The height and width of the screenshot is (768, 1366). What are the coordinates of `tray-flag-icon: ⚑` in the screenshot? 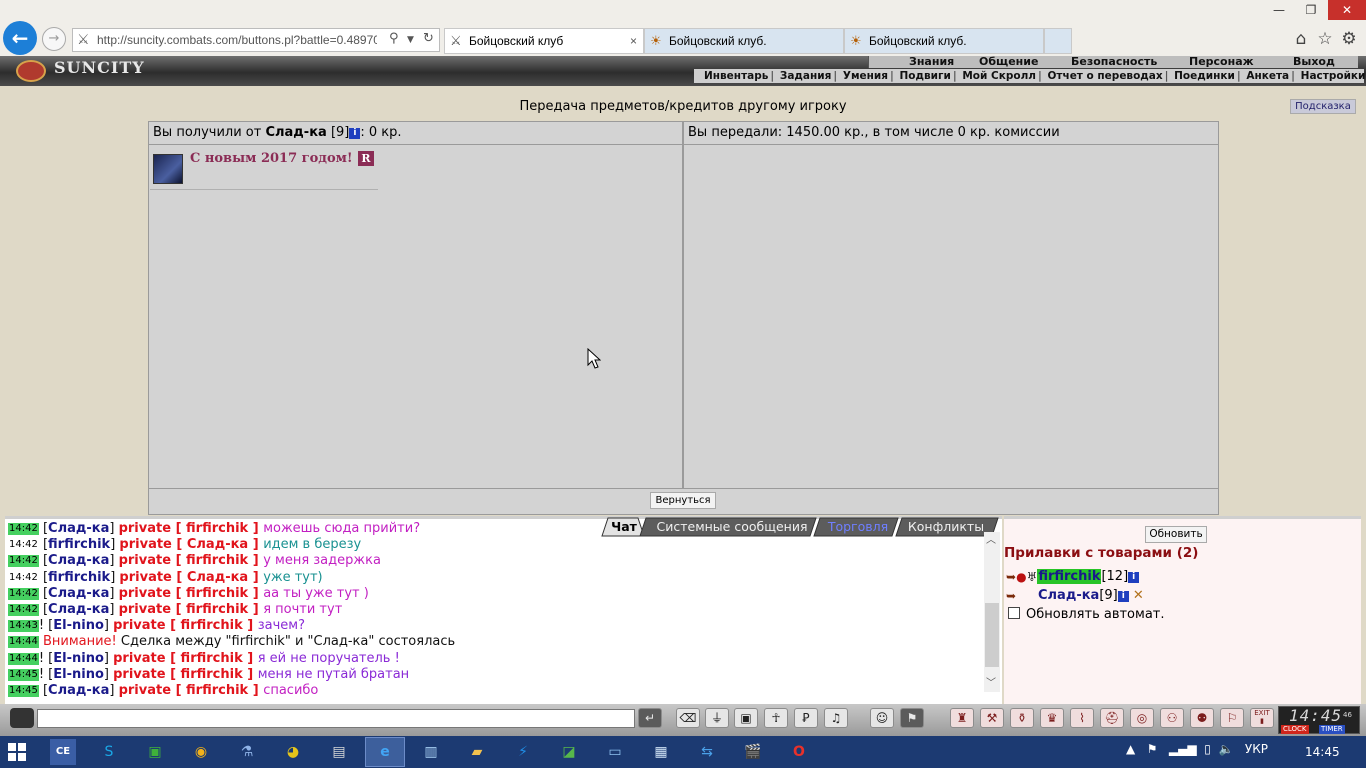 It's located at (1152, 749).